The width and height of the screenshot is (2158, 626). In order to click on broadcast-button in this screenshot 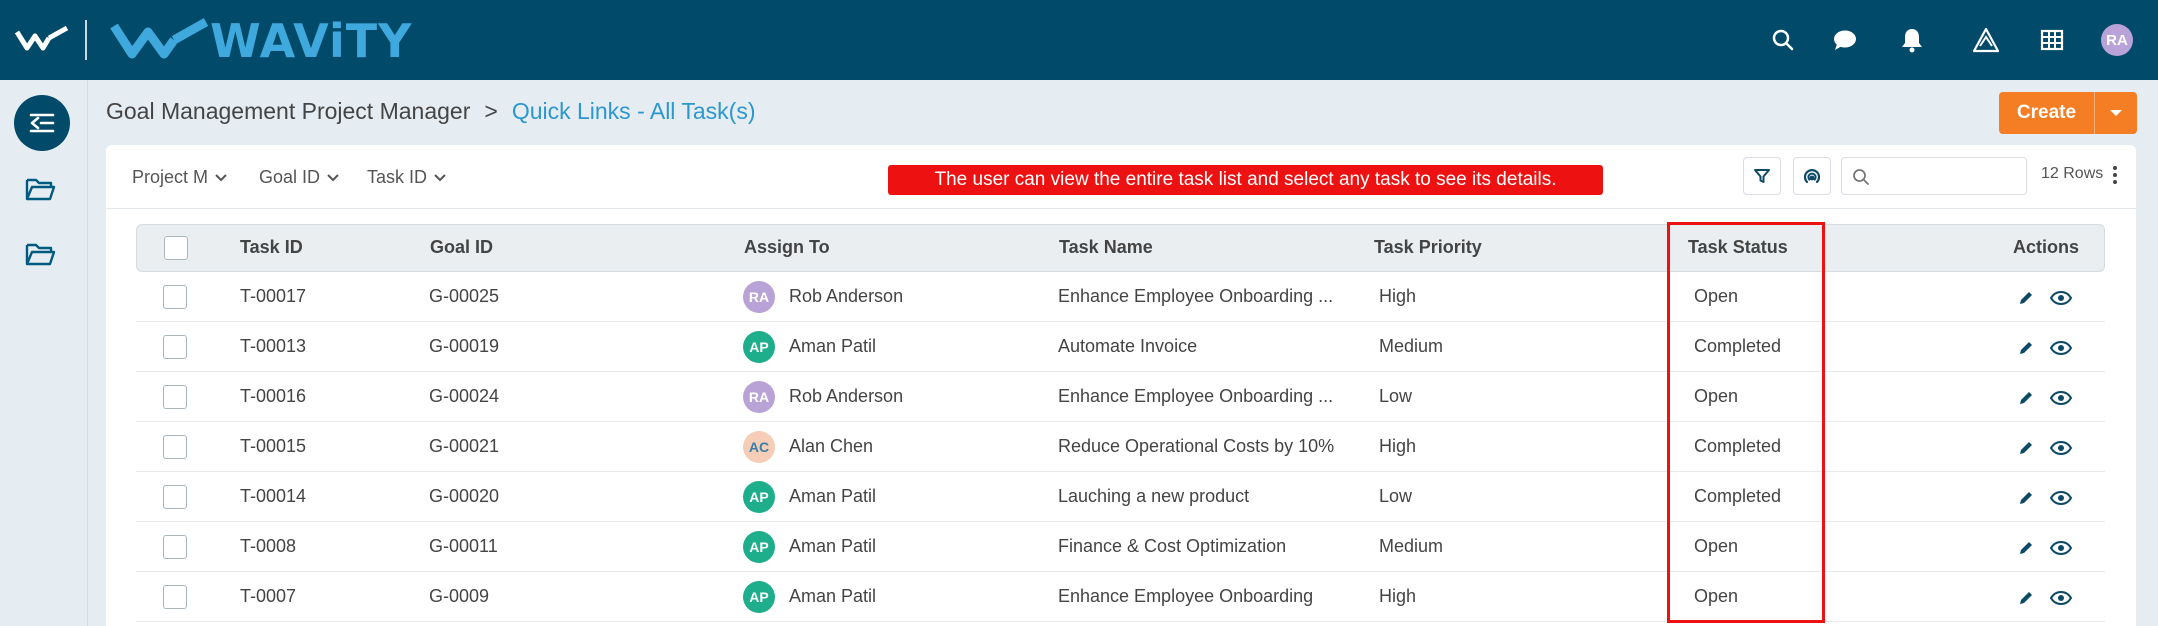, I will do `click(1812, 176)`.